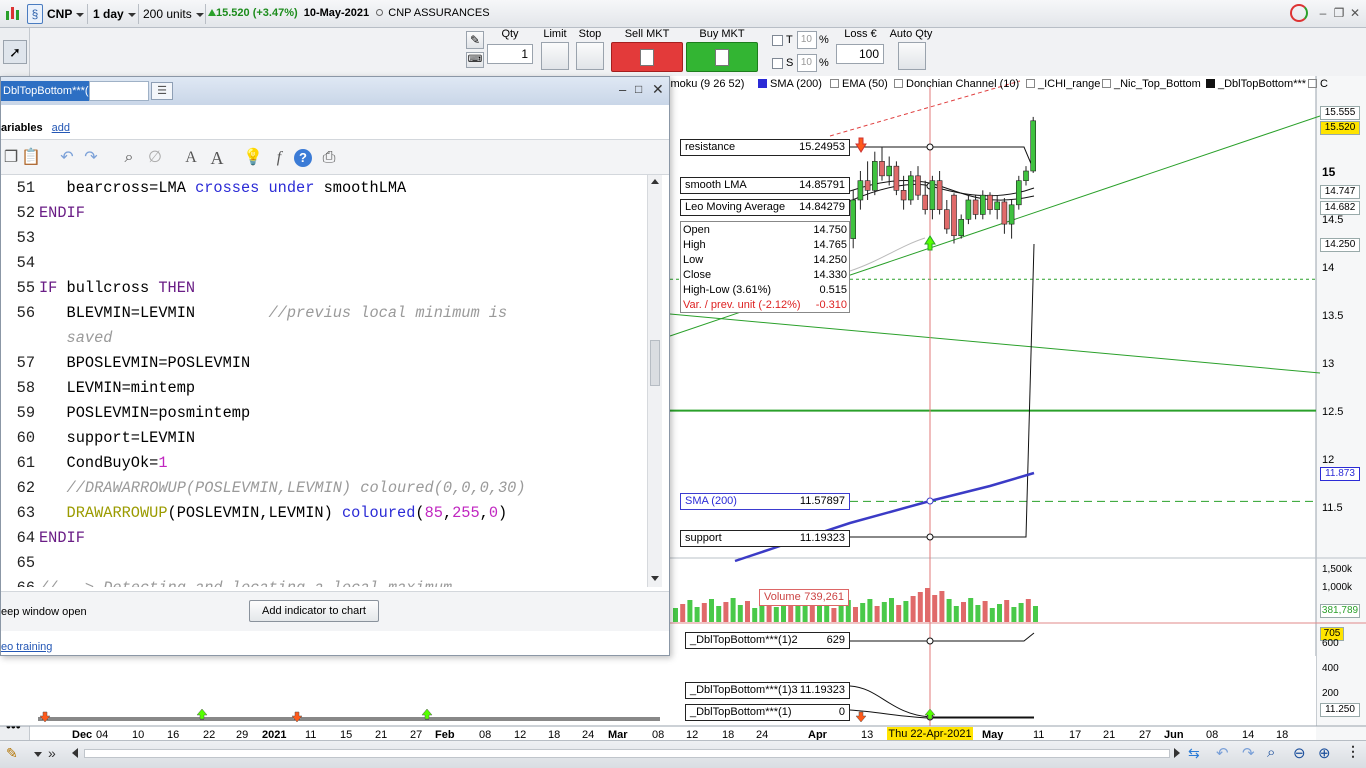 Image resolution: width=1366 pixels, height=768 pixels. What do you see at coordinates (20, 563) in the screenshot?
I see `code-line: 65` at bounding box center [20, 563].